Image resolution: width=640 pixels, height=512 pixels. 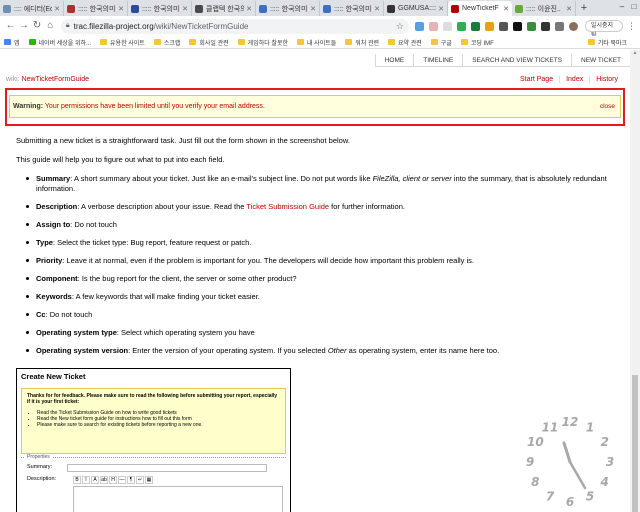 I want to click on maximize-icon: □, so click(x=634, y=8).